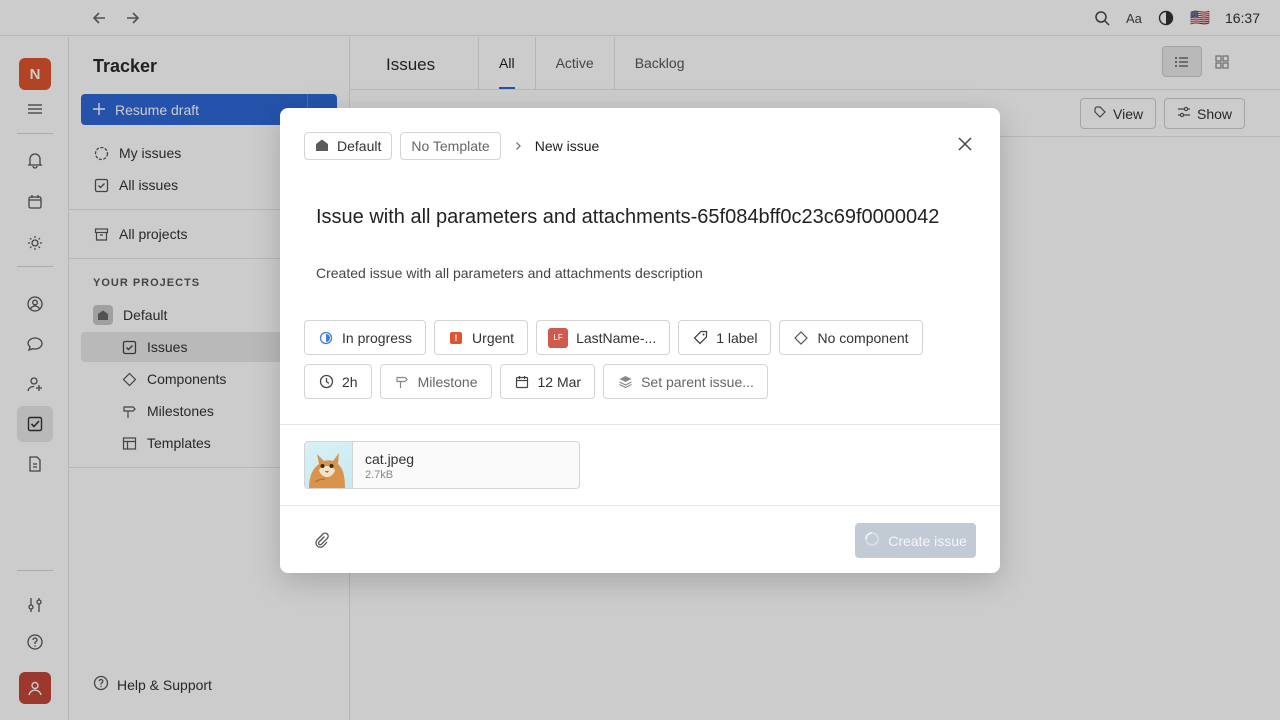  I want to click on attachment-name: cat.jpeg, so click(390, 459).